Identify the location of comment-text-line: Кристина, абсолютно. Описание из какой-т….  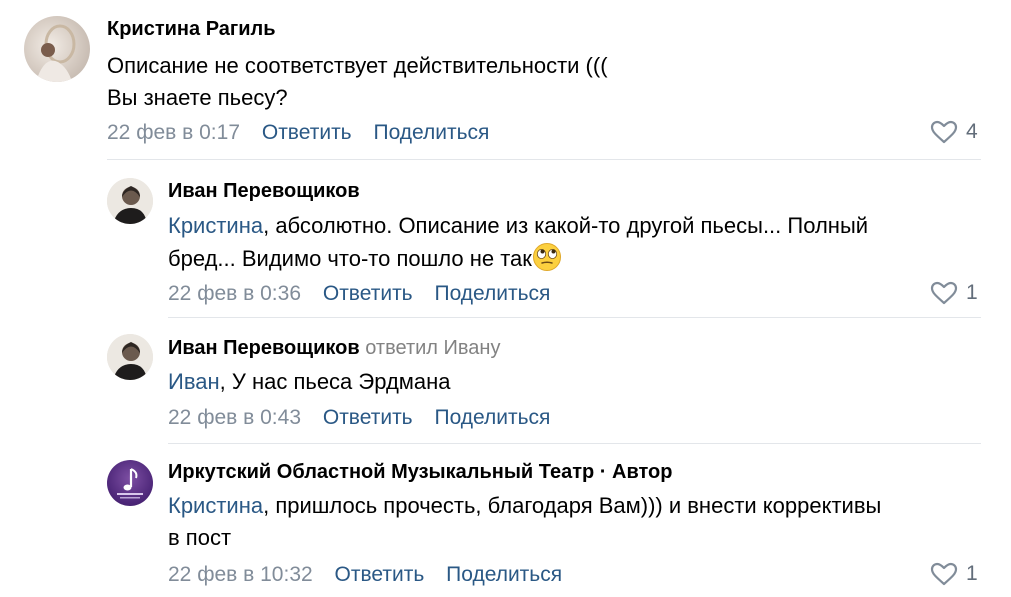
(518, 226).